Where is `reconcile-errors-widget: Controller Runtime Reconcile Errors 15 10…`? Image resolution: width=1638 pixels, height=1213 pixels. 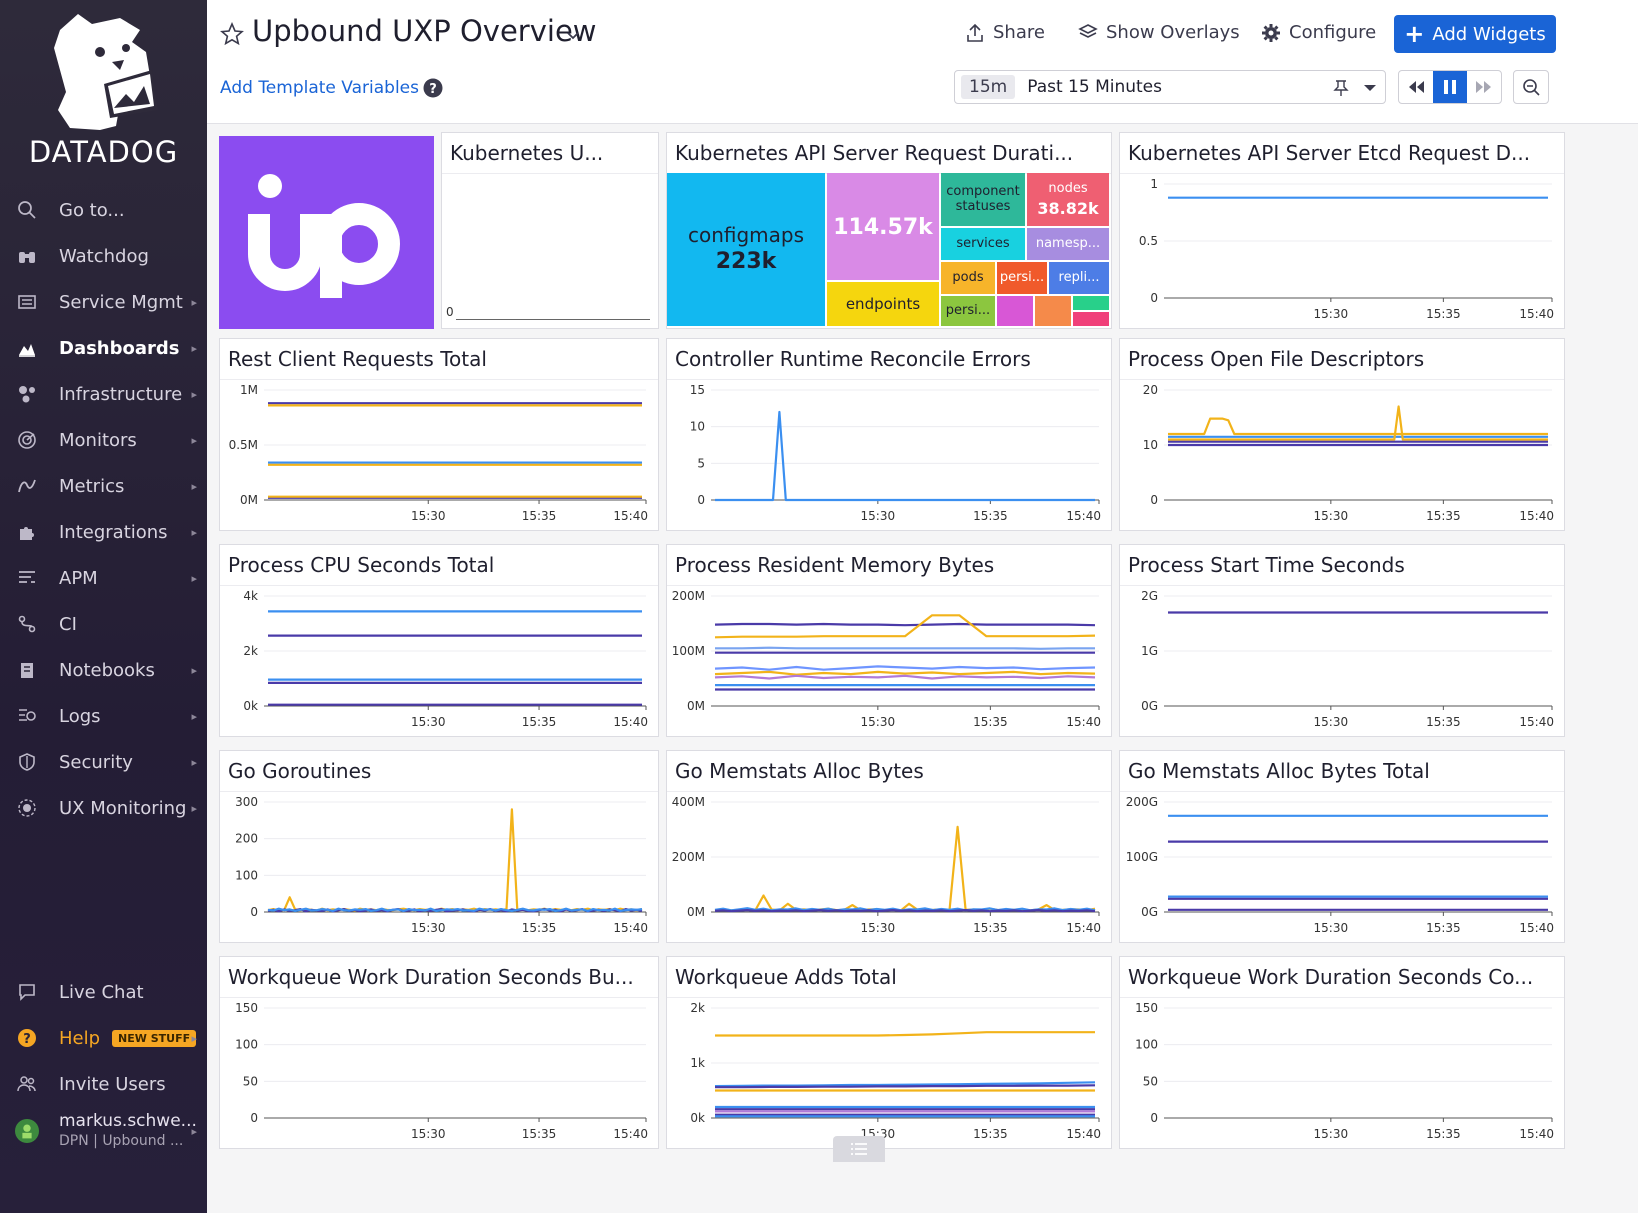 reconcile-errors-widget: Controller Runtime Reconcile Errors 15 10… is located at coordinates (889, 434).